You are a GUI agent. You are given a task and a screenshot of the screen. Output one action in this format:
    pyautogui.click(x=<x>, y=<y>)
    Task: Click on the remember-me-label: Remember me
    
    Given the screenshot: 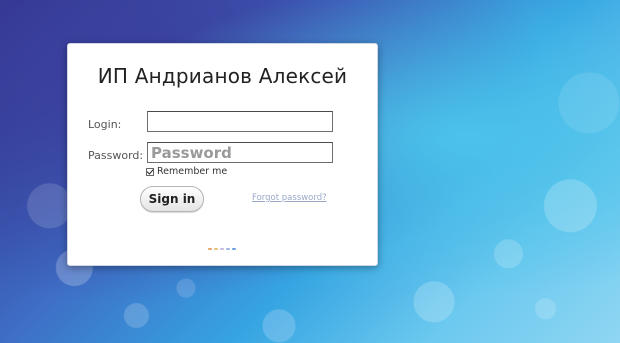 What is the action you would take?
    pyautogui.click(x=192, y=171)
    